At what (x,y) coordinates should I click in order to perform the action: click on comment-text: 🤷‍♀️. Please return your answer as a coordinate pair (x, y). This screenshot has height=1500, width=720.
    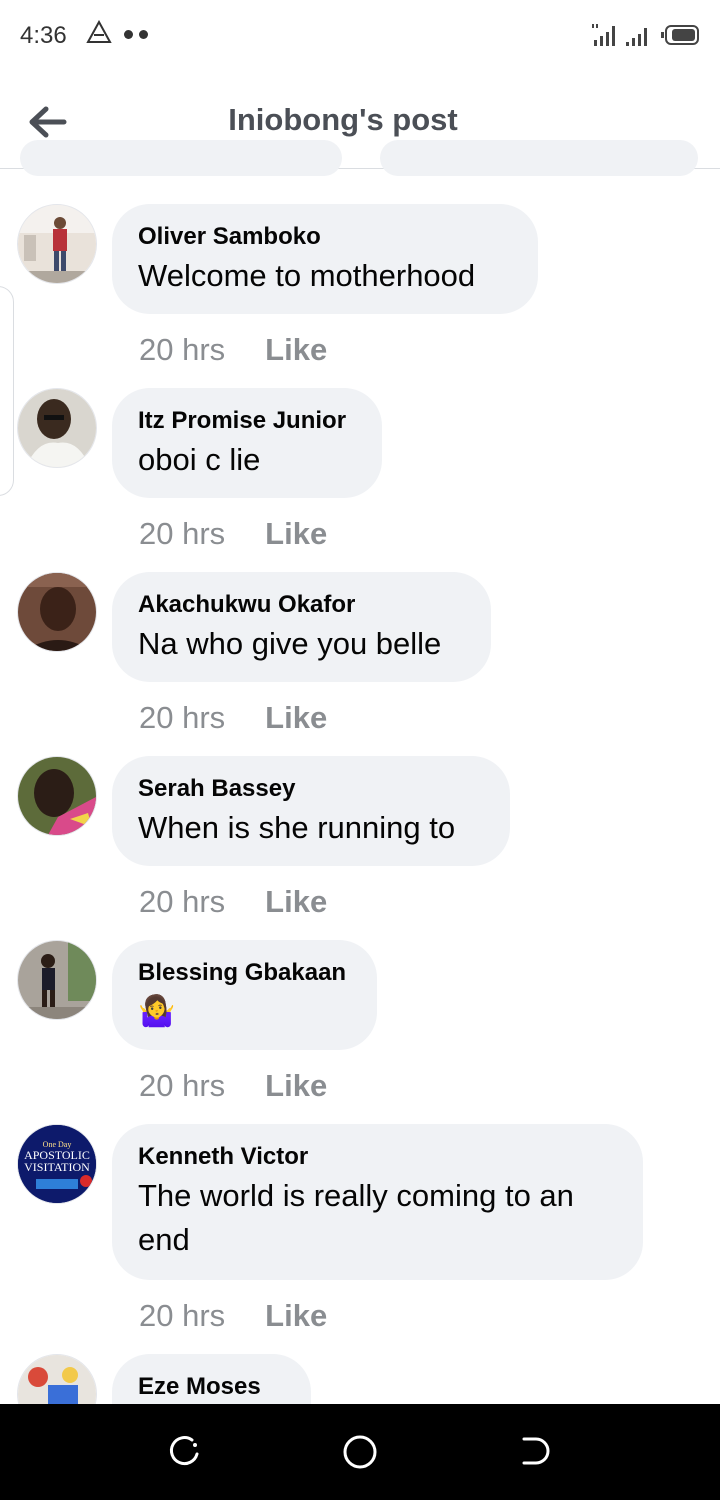
    Looking at the image, I should click on (157, 1011).